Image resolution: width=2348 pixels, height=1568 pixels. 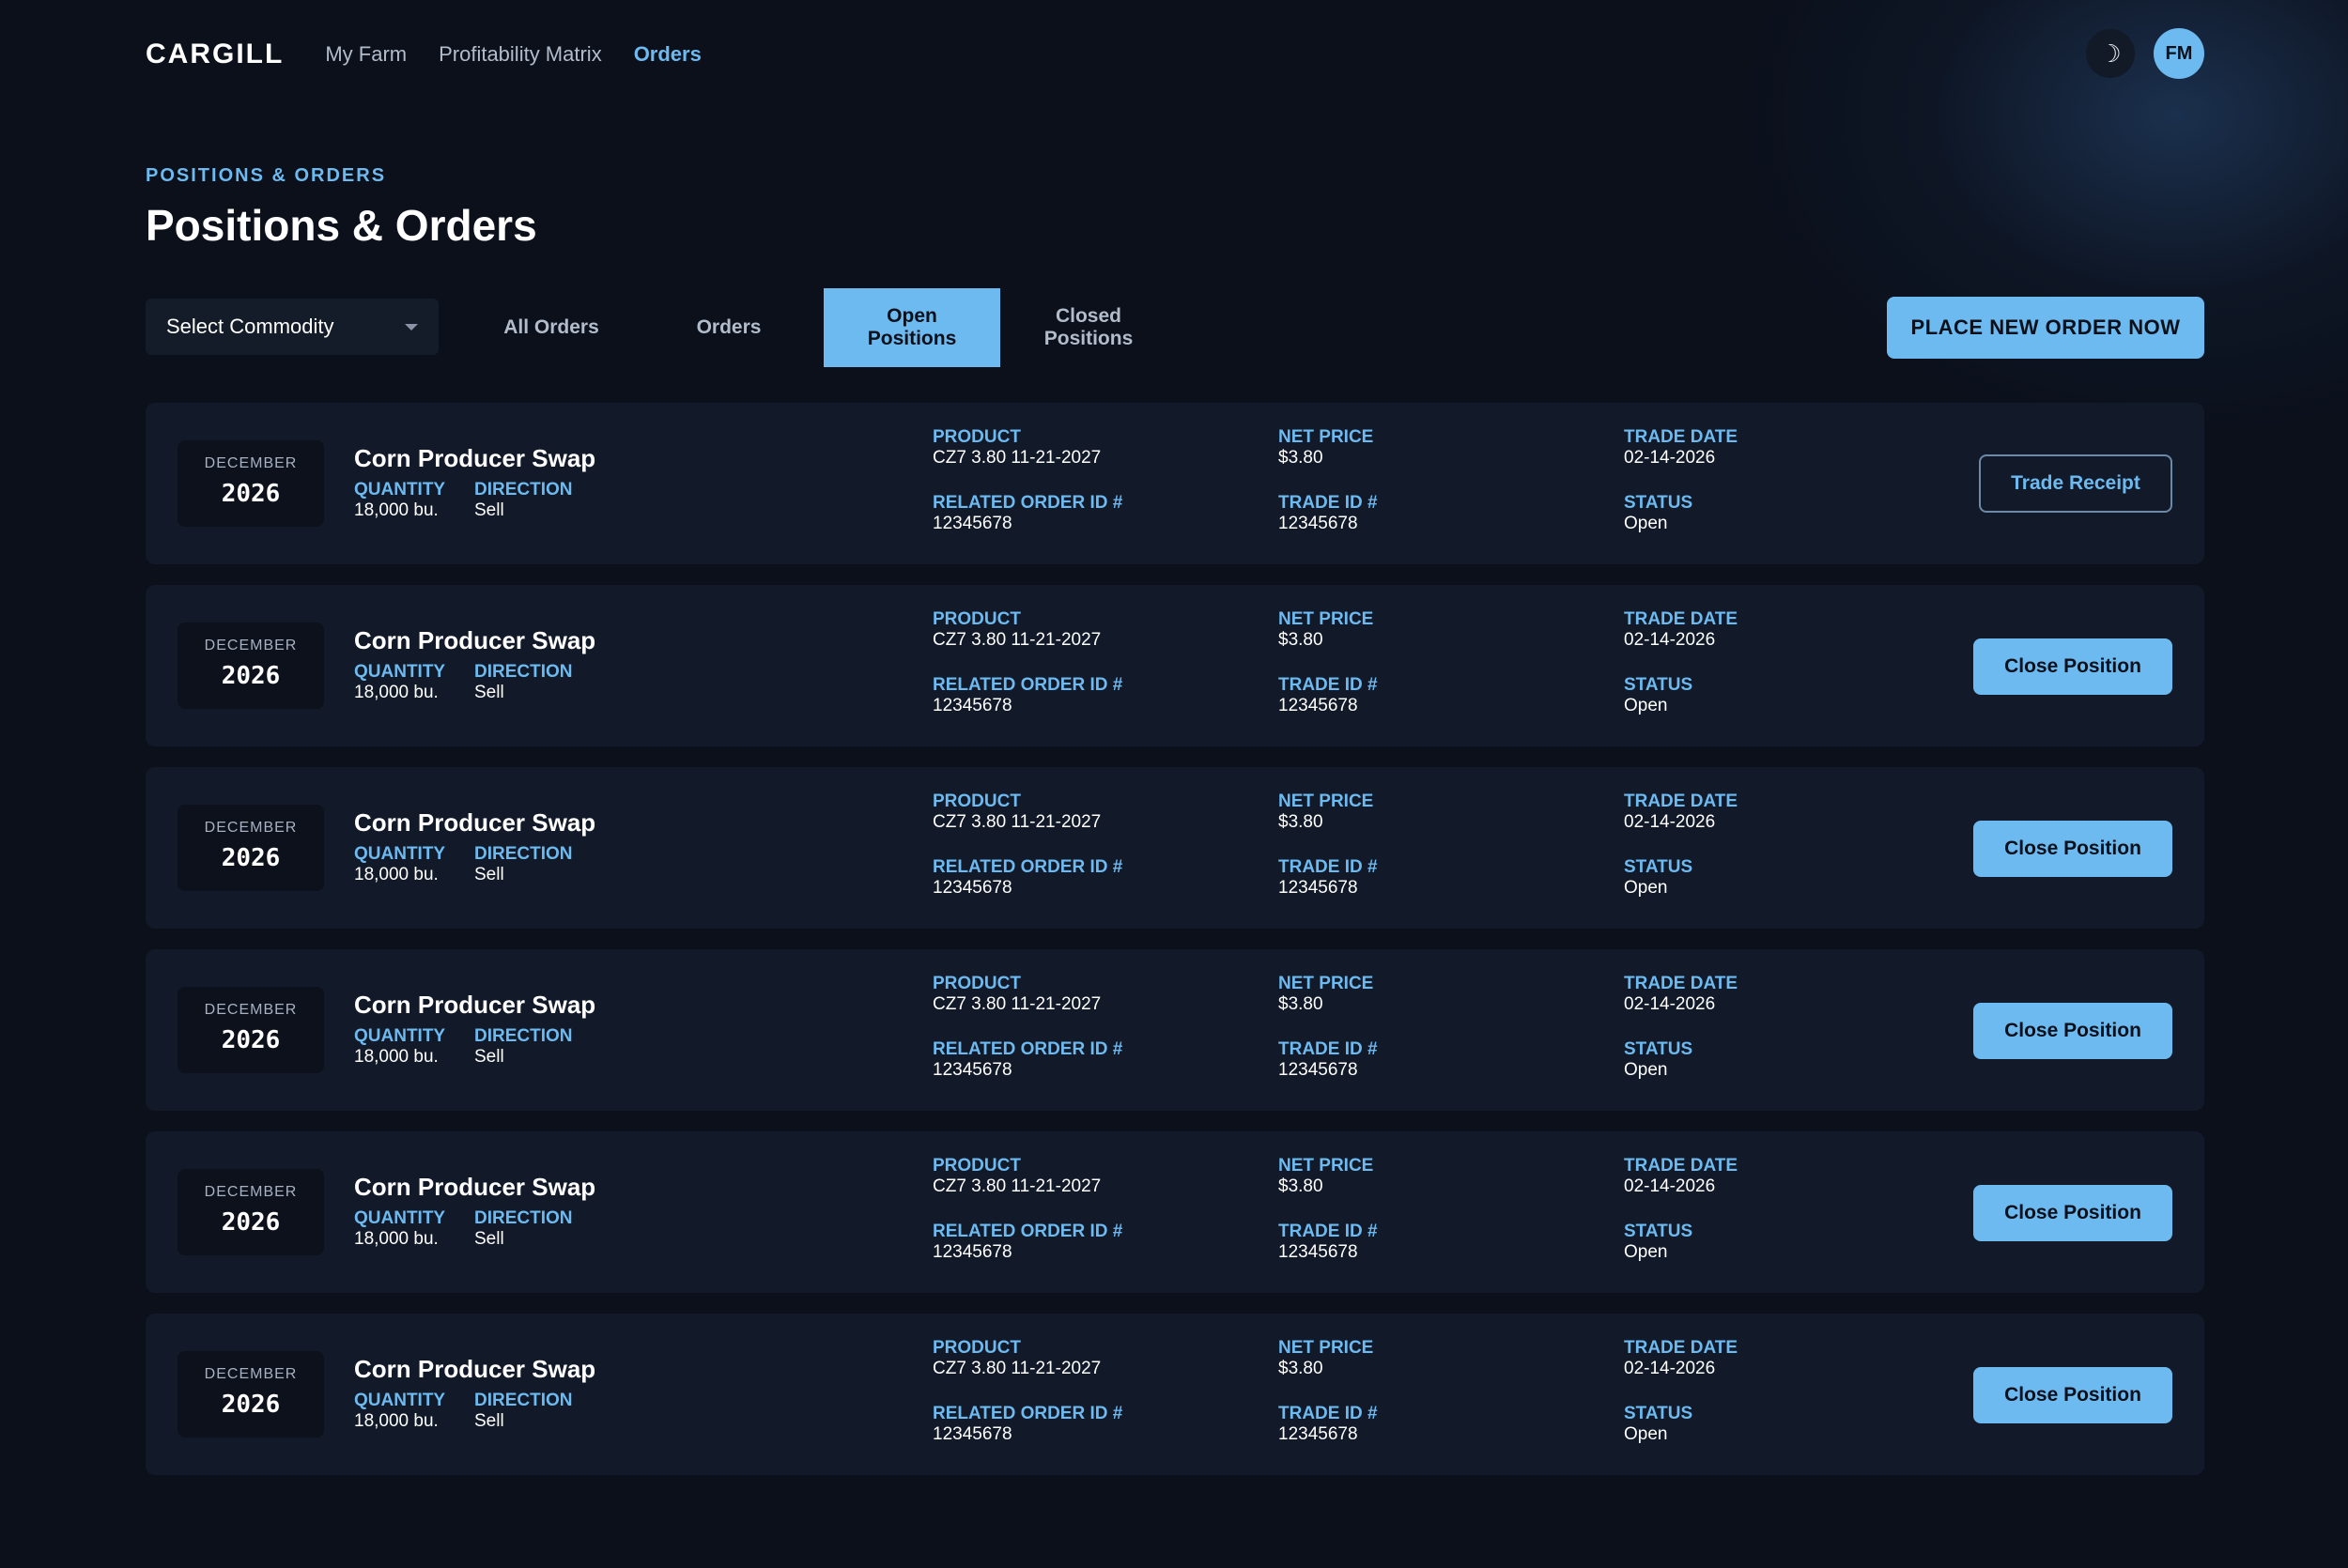 I want to click on theme-toggle-button: ☽, so click(x=2110, y=54).